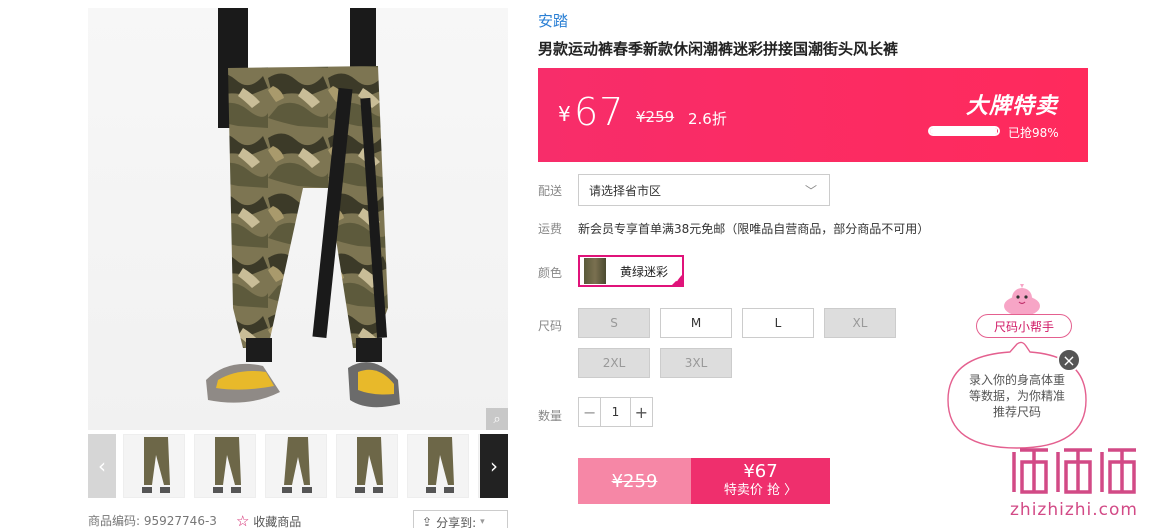 This screenshot has height=528, width=1151. What do you see at coordinates (180, 521) in the screenshot?
I see `sku-value: 95927746-3` at bounding box center [180, 521].